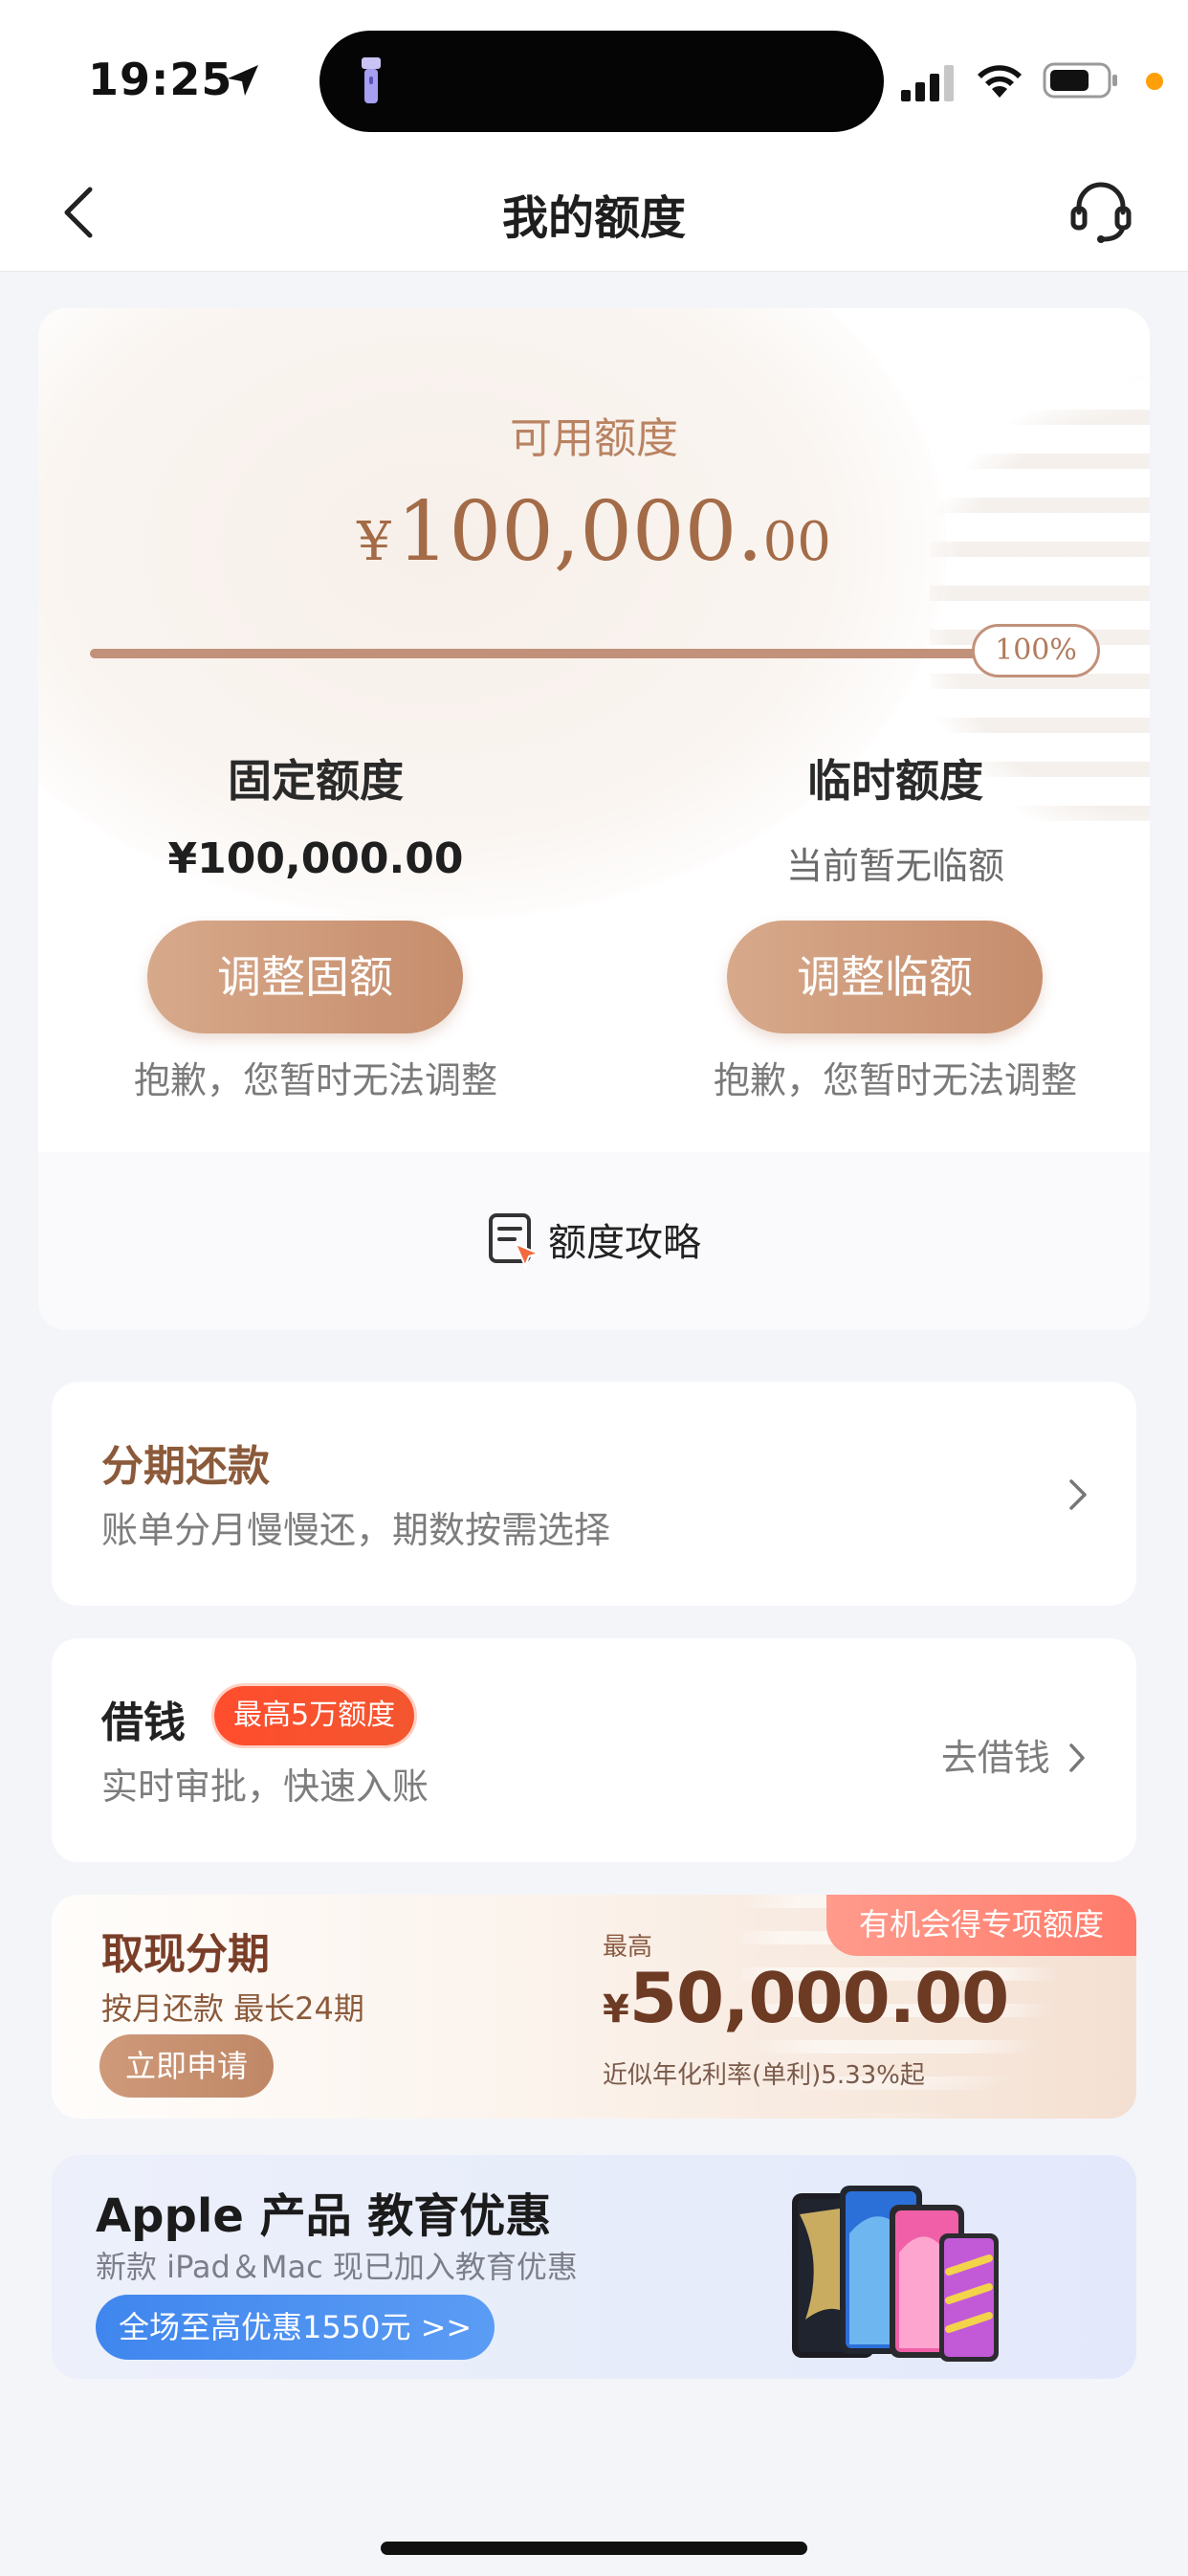  I want to click on fixed-quota-value: ¥100,000.00, so click(315, 858).